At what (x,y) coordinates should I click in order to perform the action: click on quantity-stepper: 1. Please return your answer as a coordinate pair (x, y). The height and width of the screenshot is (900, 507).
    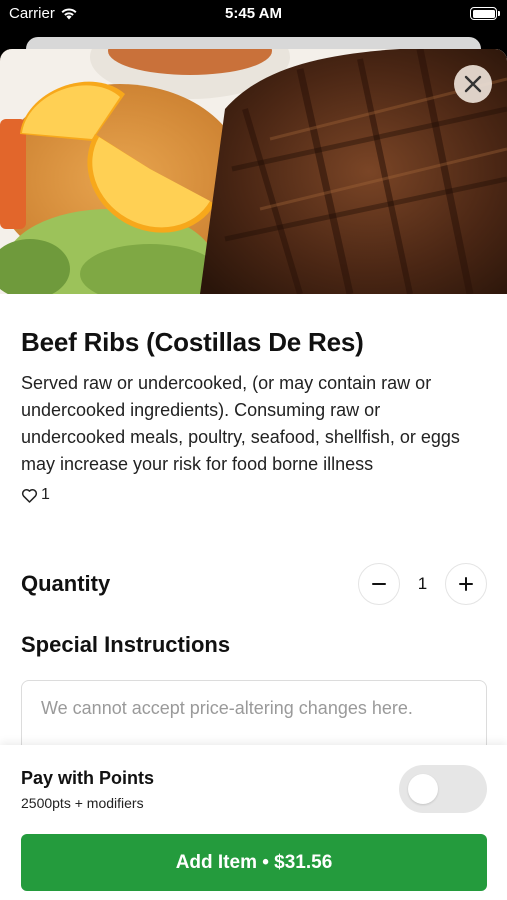
    Looking at the image, I should click on (422, 584).